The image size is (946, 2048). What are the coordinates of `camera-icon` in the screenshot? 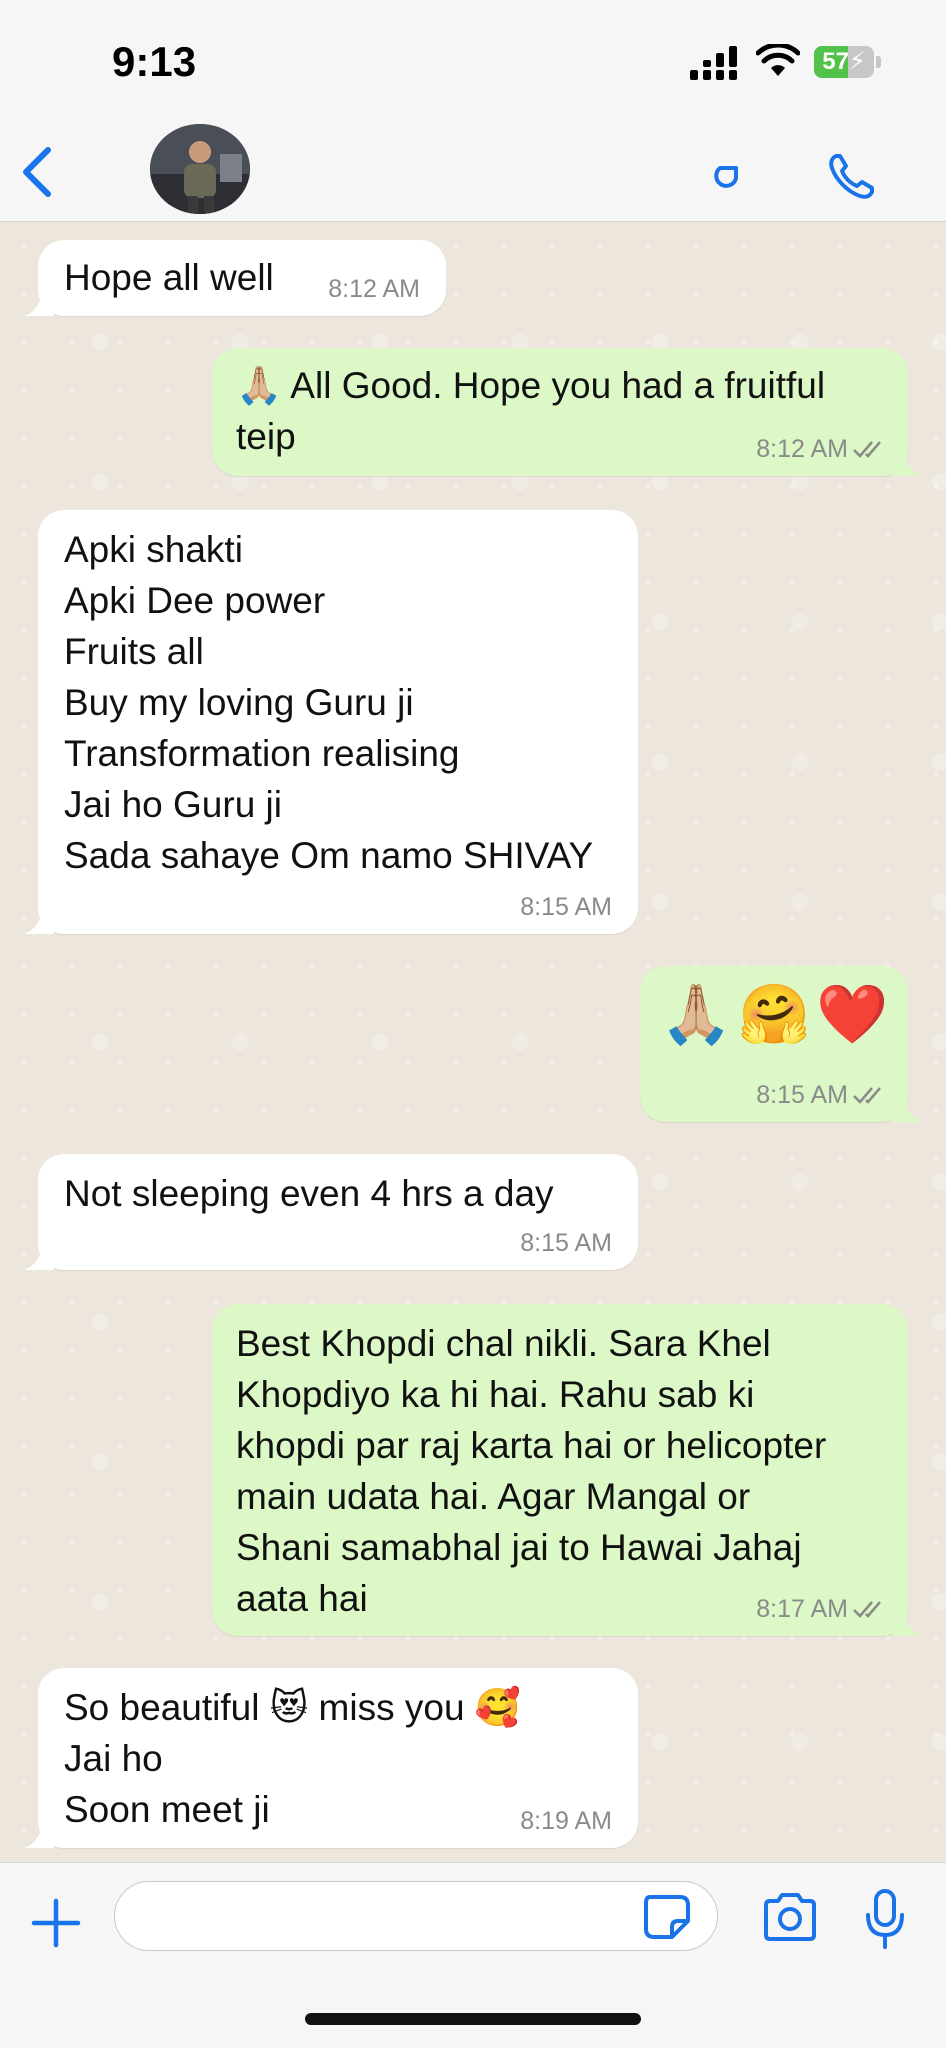 It's located at (790, 1917).